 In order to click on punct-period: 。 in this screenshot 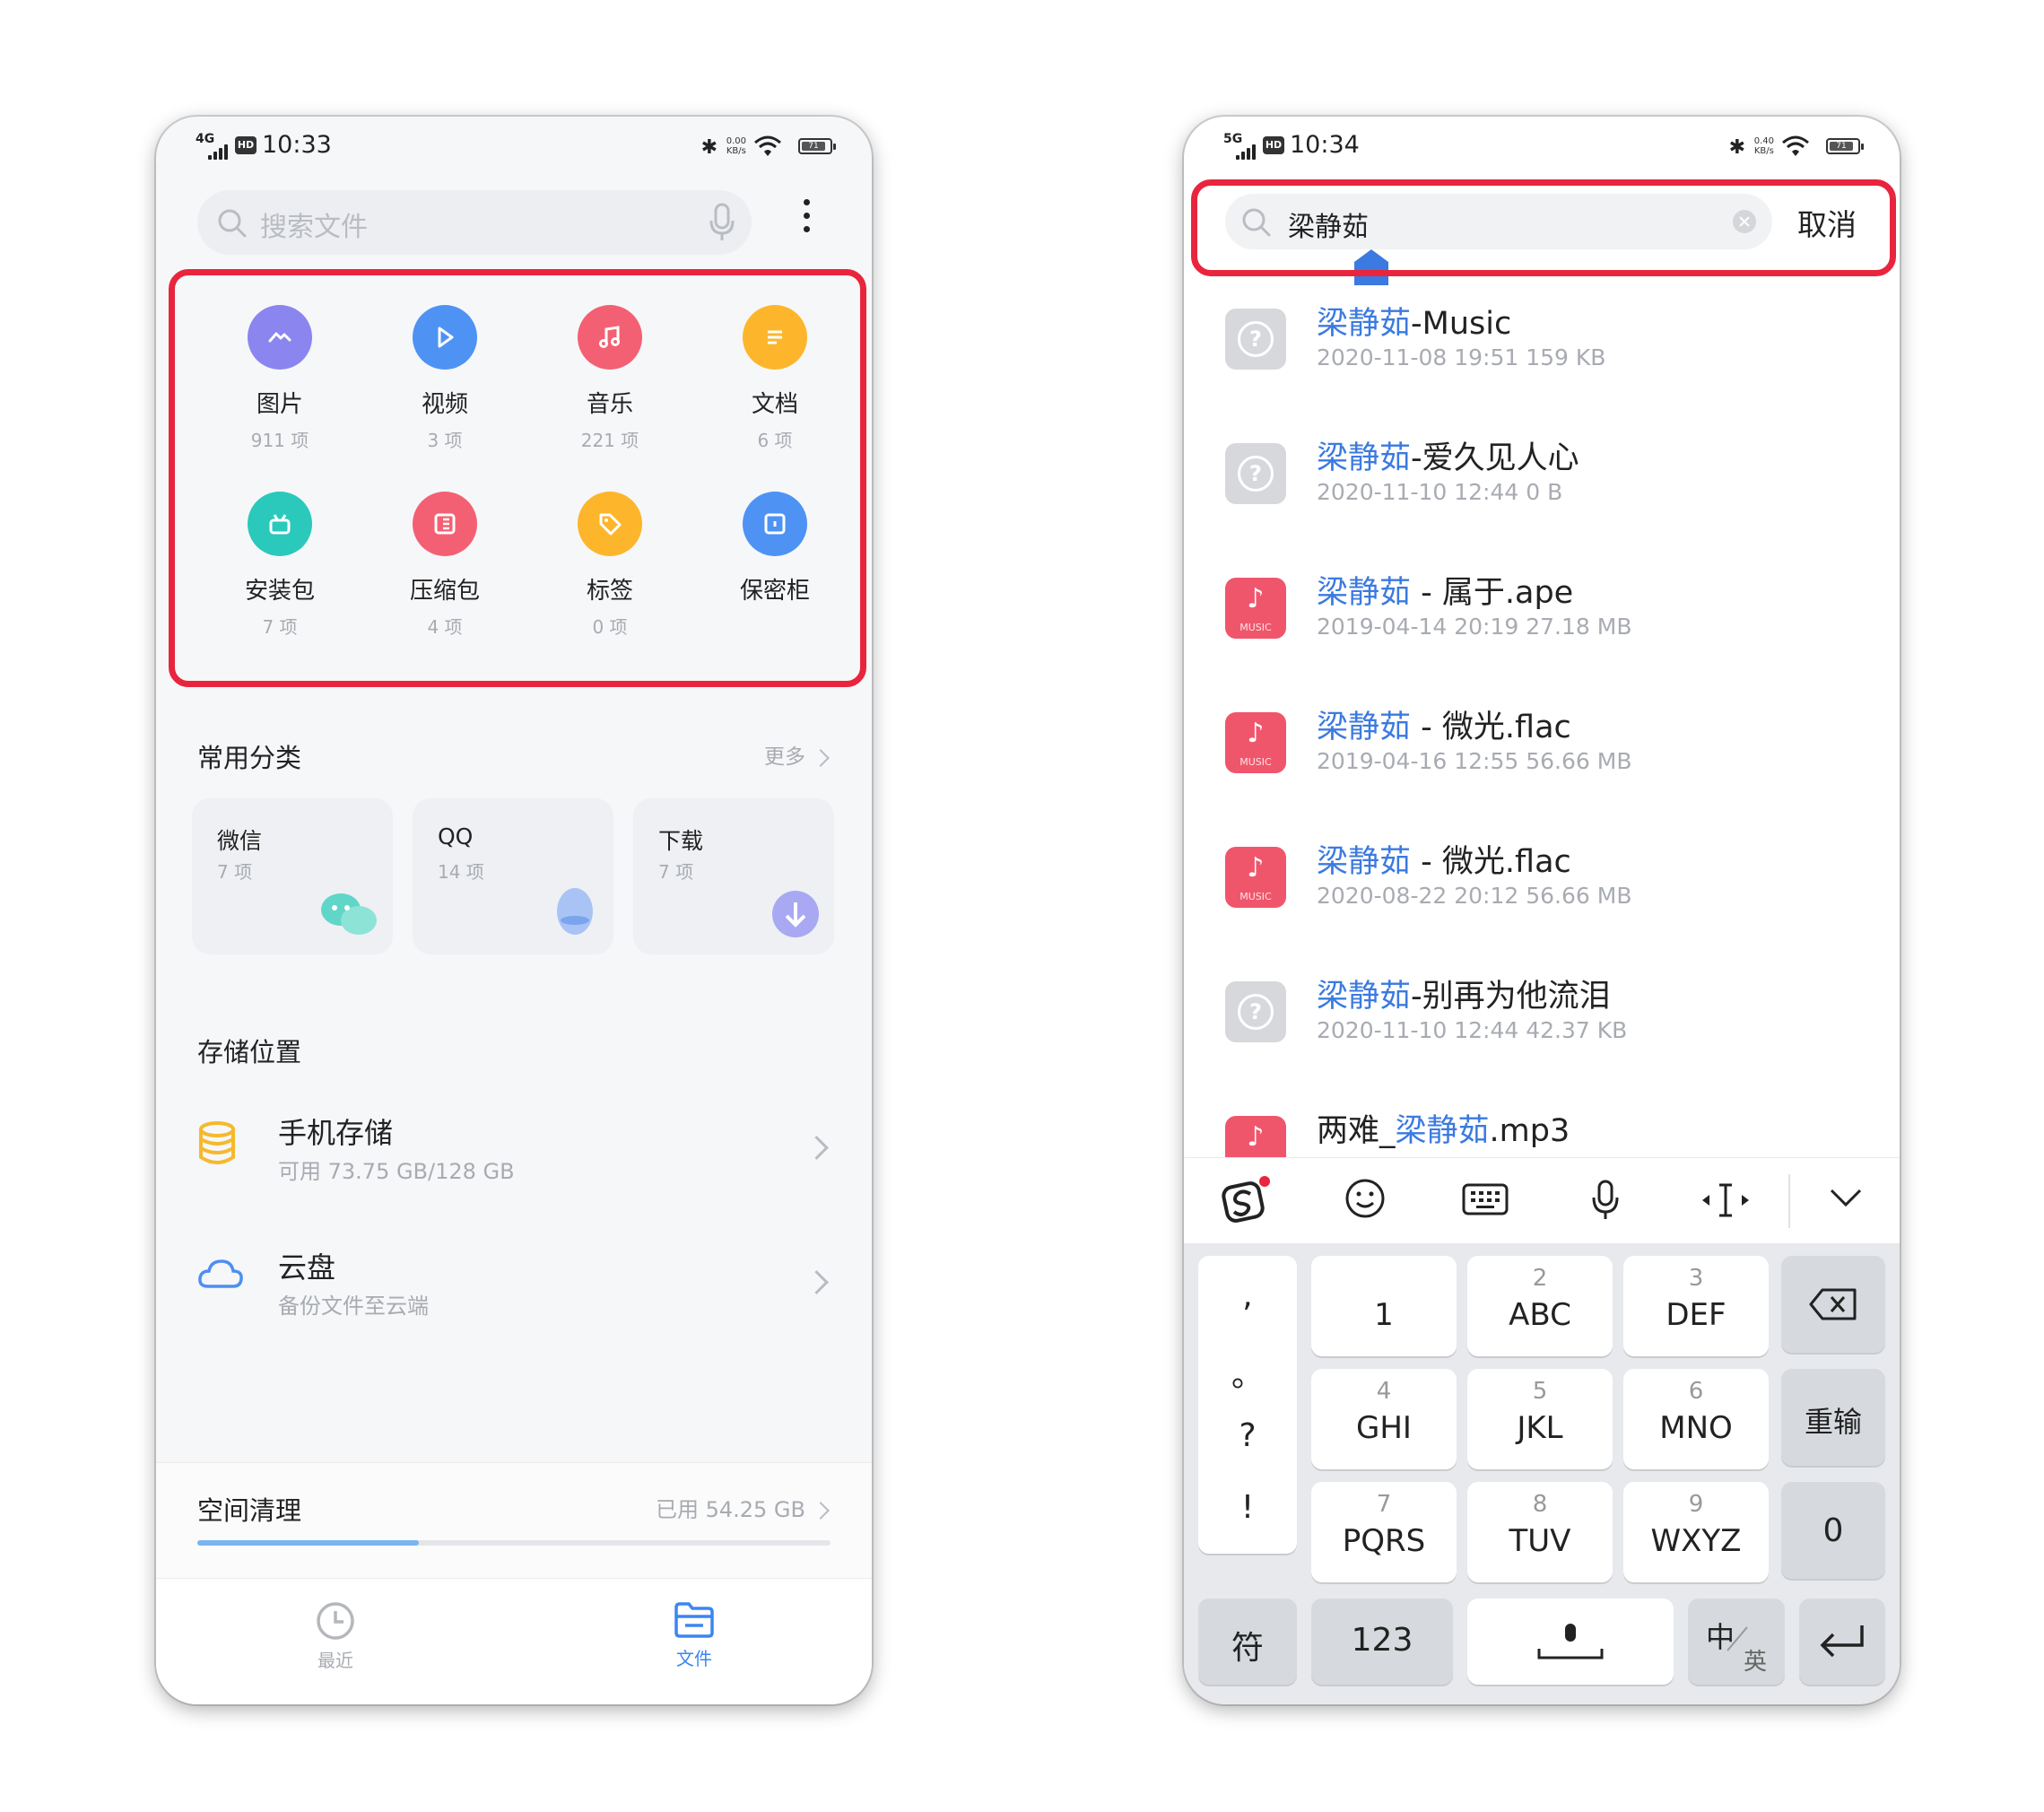, I will do `click(1248, 1372)`.